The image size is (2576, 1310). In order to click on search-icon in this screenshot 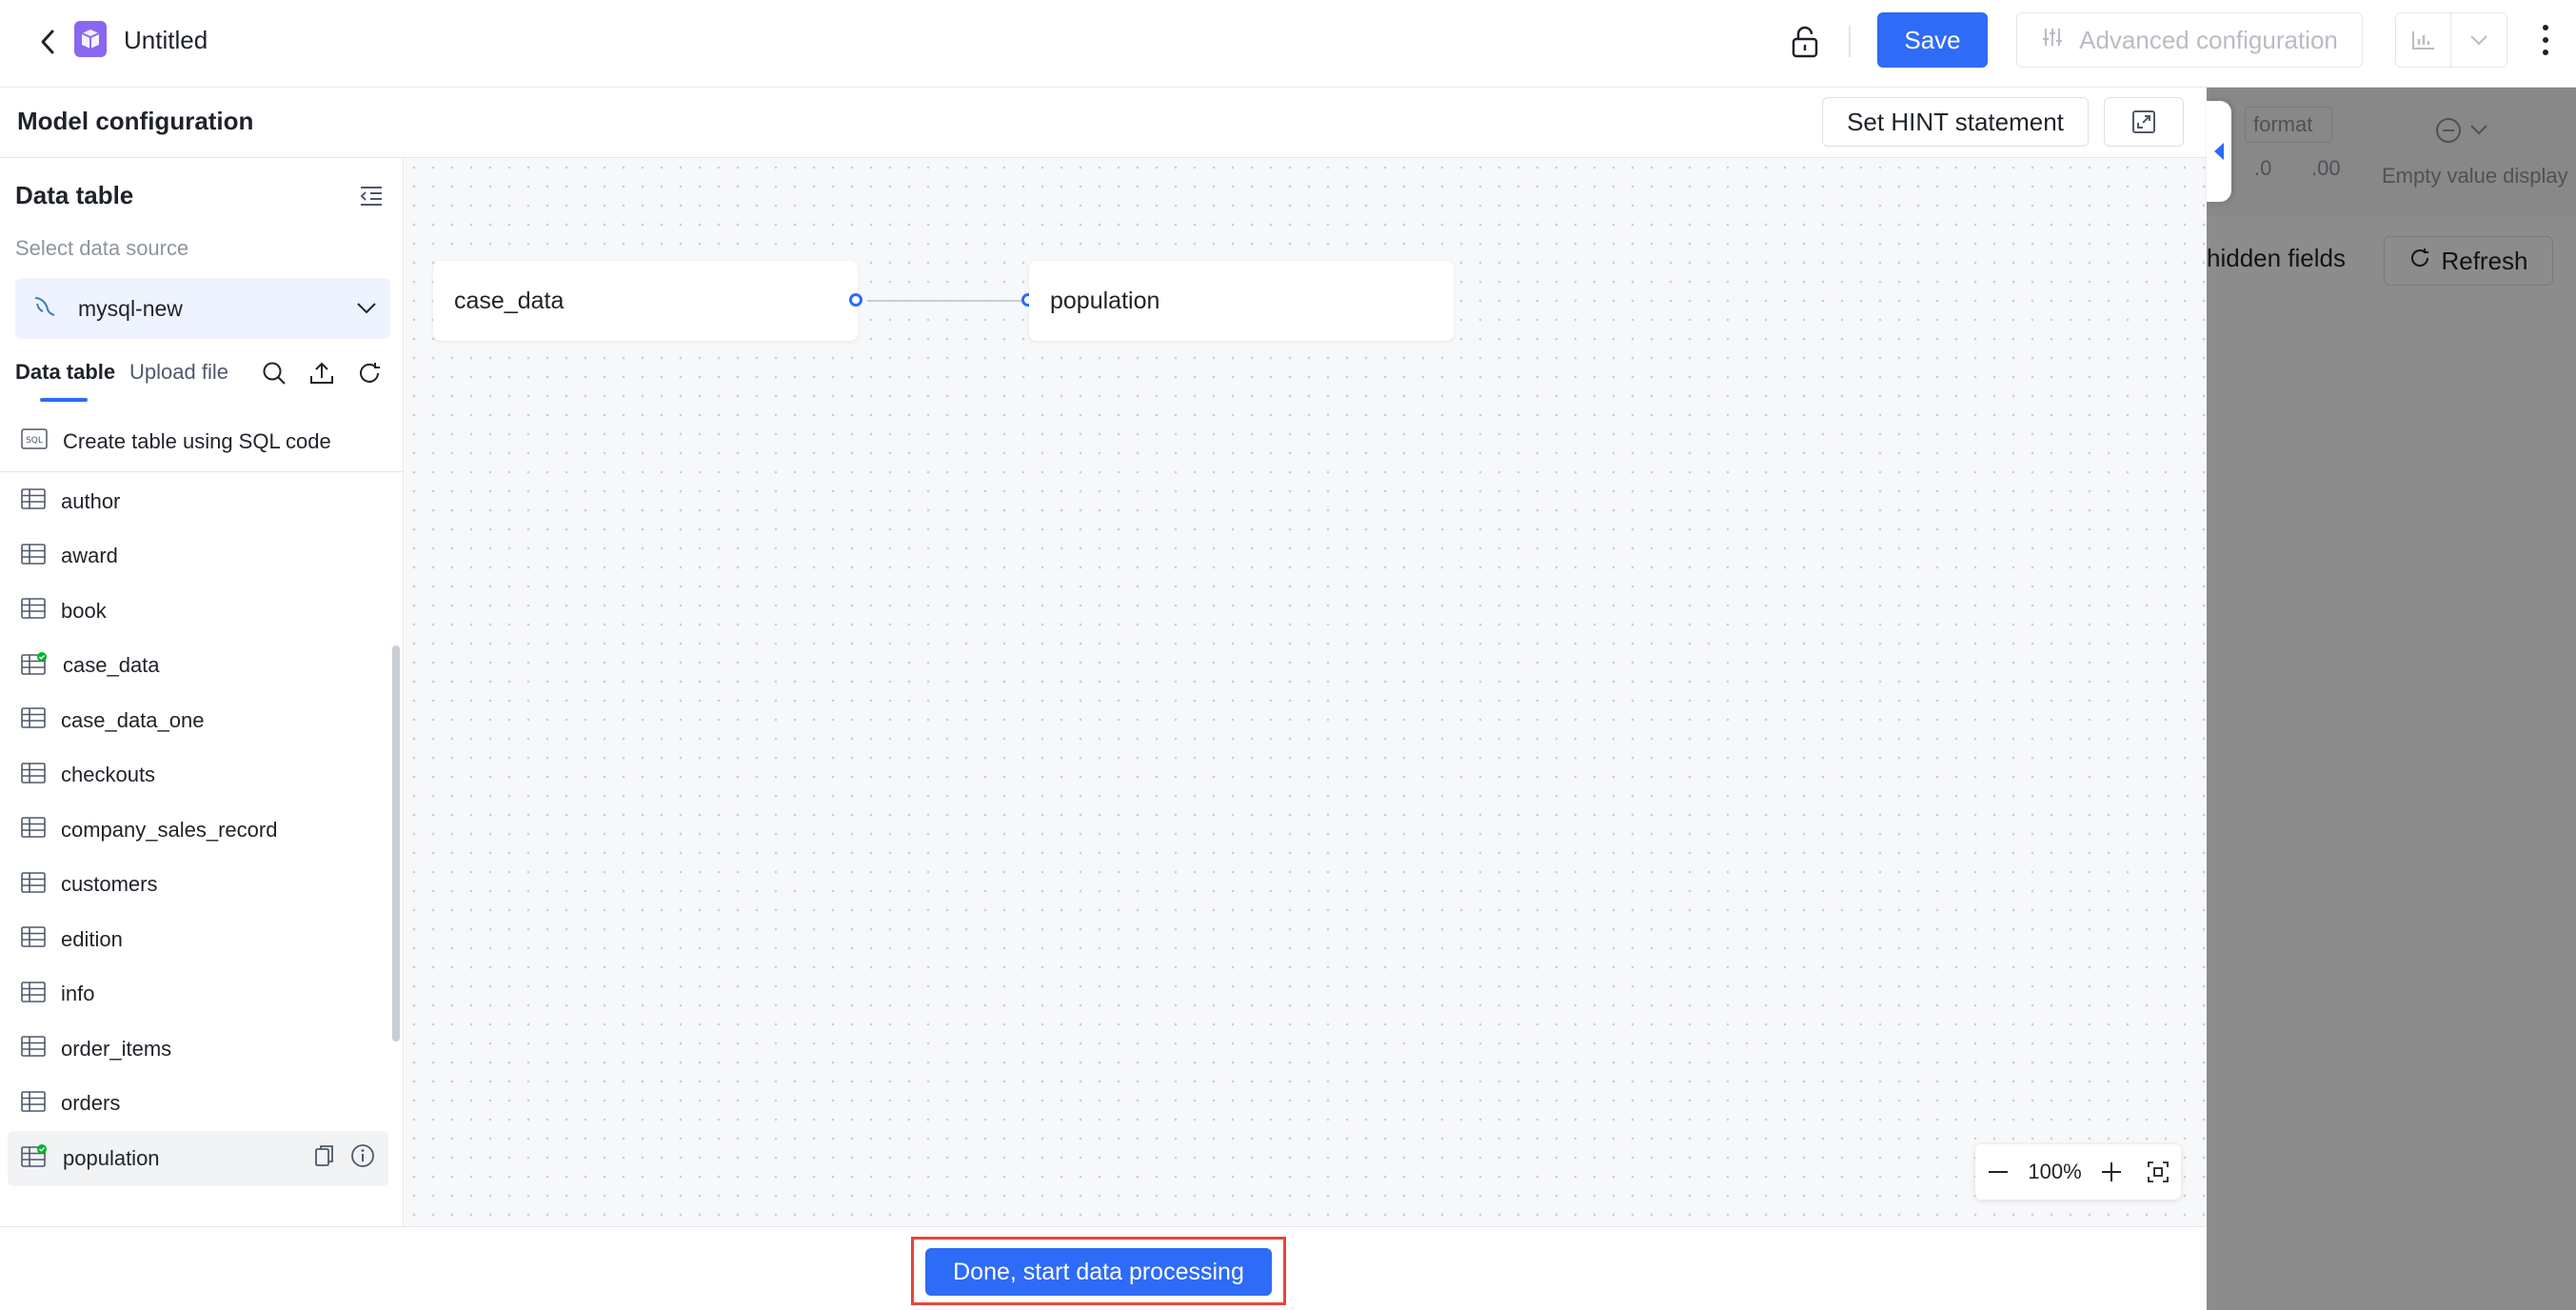, I will do `click(274, 373)`.